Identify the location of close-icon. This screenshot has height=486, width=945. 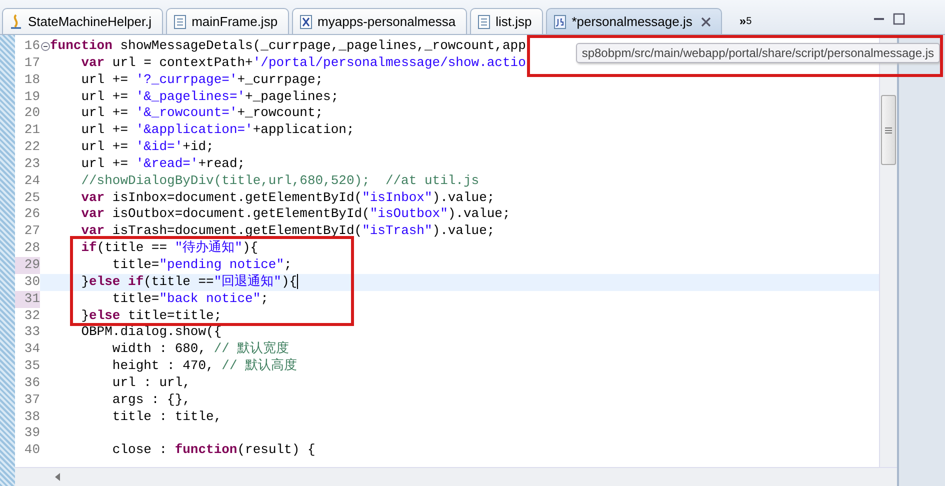
(706, 21).